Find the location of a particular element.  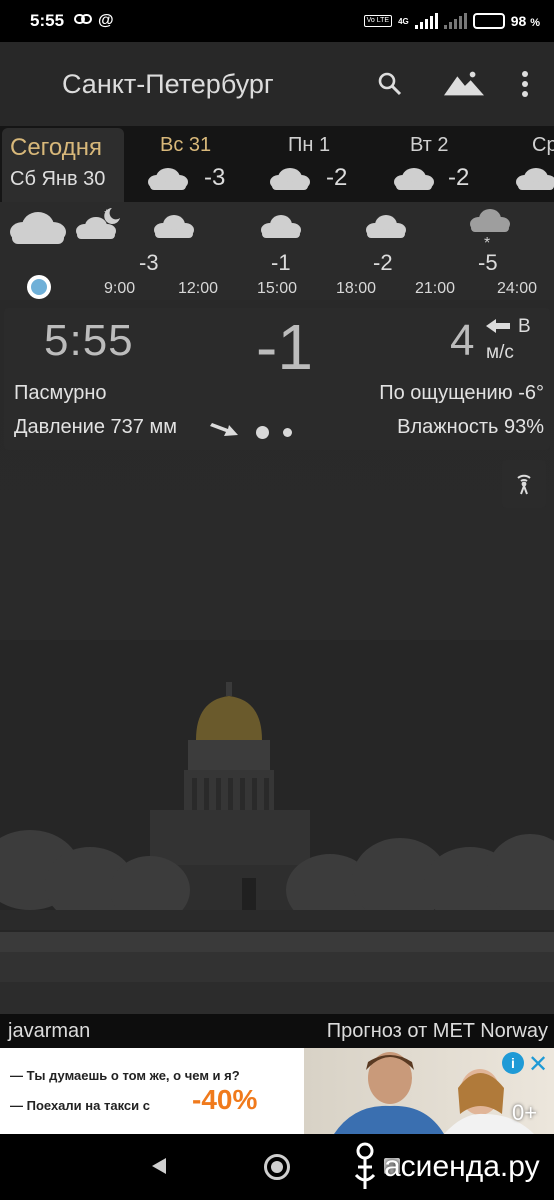

tab-day-name: Вт 2 is located at coordinates (429, 145).